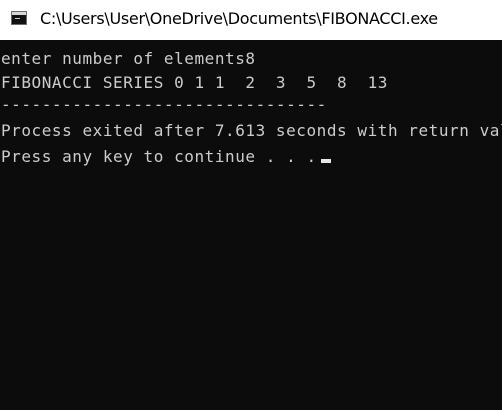  Describe the element at coordinates (159, 156) in the screenshot. I see `continue-text: Press any key to continue . . .` at that location.